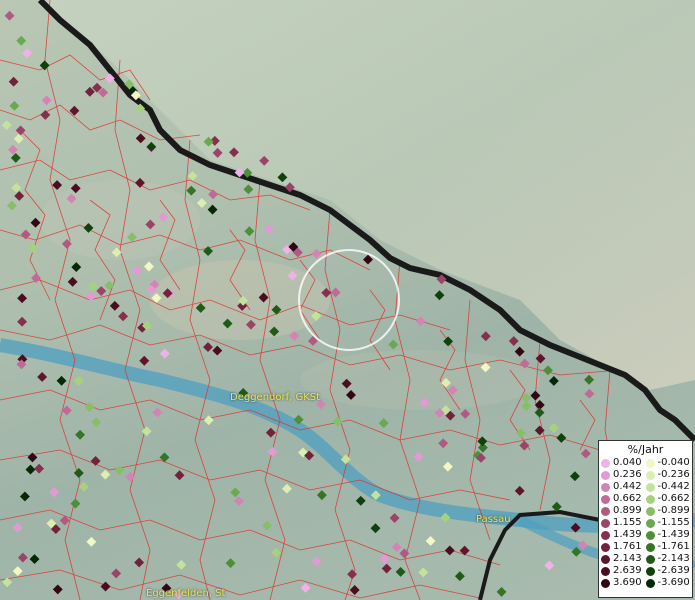 The width and height of the screenshot is (695, 600). Describe the element at coordinates (493, 519) in the screenshot. I see `place-label-passau: Passau` at that location.